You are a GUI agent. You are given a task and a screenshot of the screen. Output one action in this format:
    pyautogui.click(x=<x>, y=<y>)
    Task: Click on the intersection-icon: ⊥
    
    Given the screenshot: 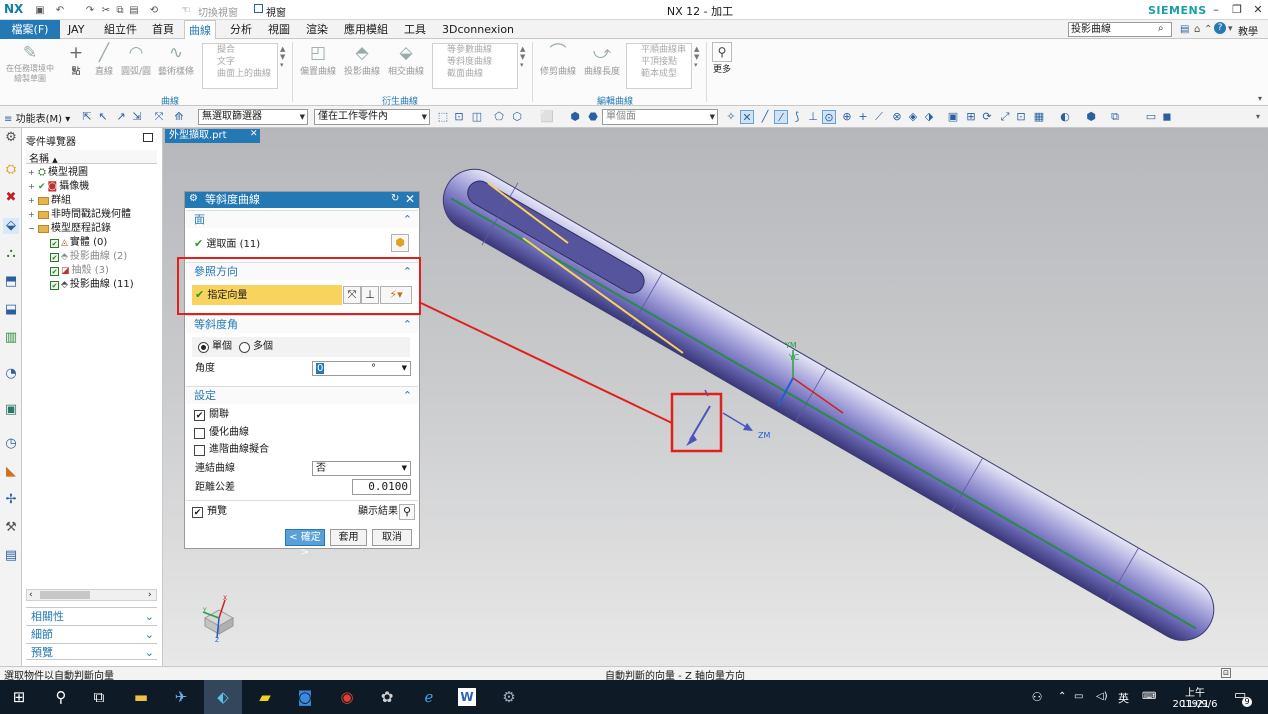 What is the action you would take?
    pyautogui.click(x=813, y=117)
    